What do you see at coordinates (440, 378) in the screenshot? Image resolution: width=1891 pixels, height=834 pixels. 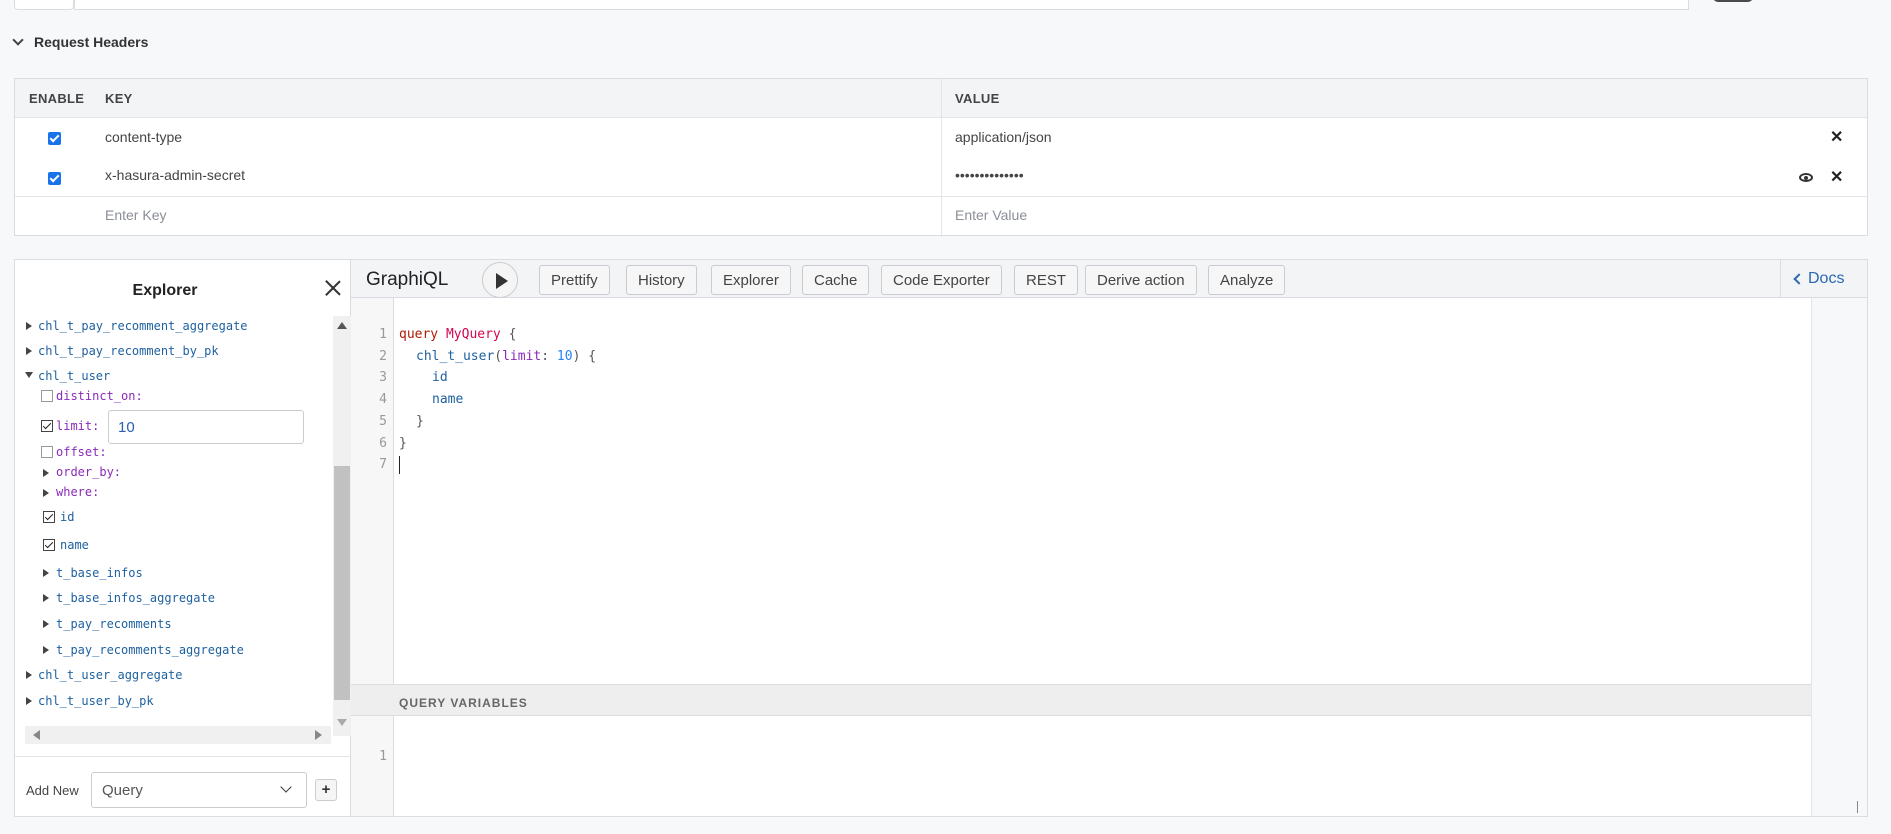 I see `code-line: id` at bounding box center [440, 378].